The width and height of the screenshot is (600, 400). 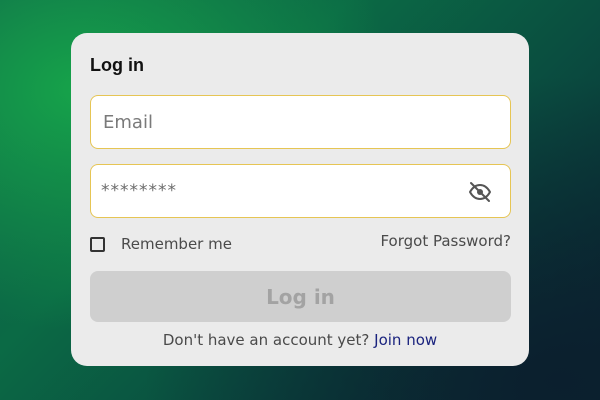 I want to click on login-button: Log in, so click(x=300, y=296).